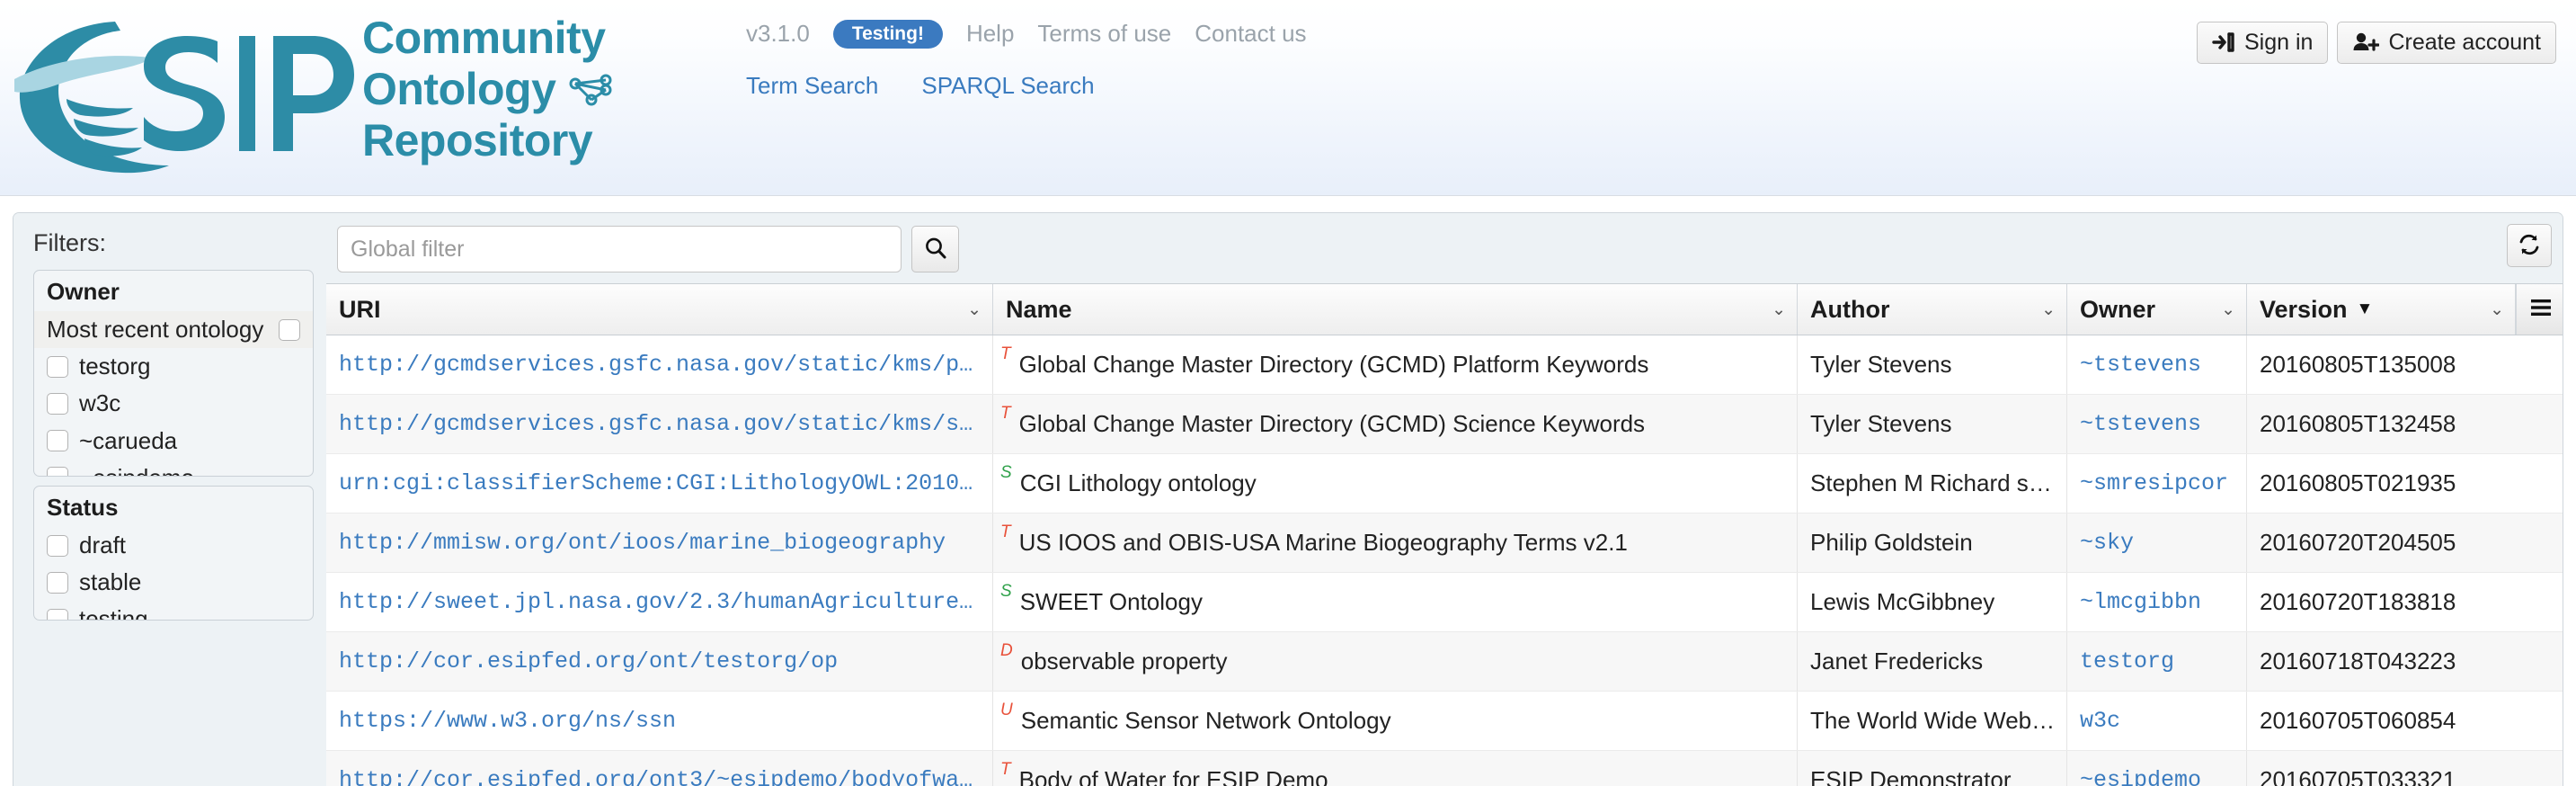 The width and height of the screenshot is (2576, 786). I want to click on filter-status-stable-checkbox, so click(57, 582).